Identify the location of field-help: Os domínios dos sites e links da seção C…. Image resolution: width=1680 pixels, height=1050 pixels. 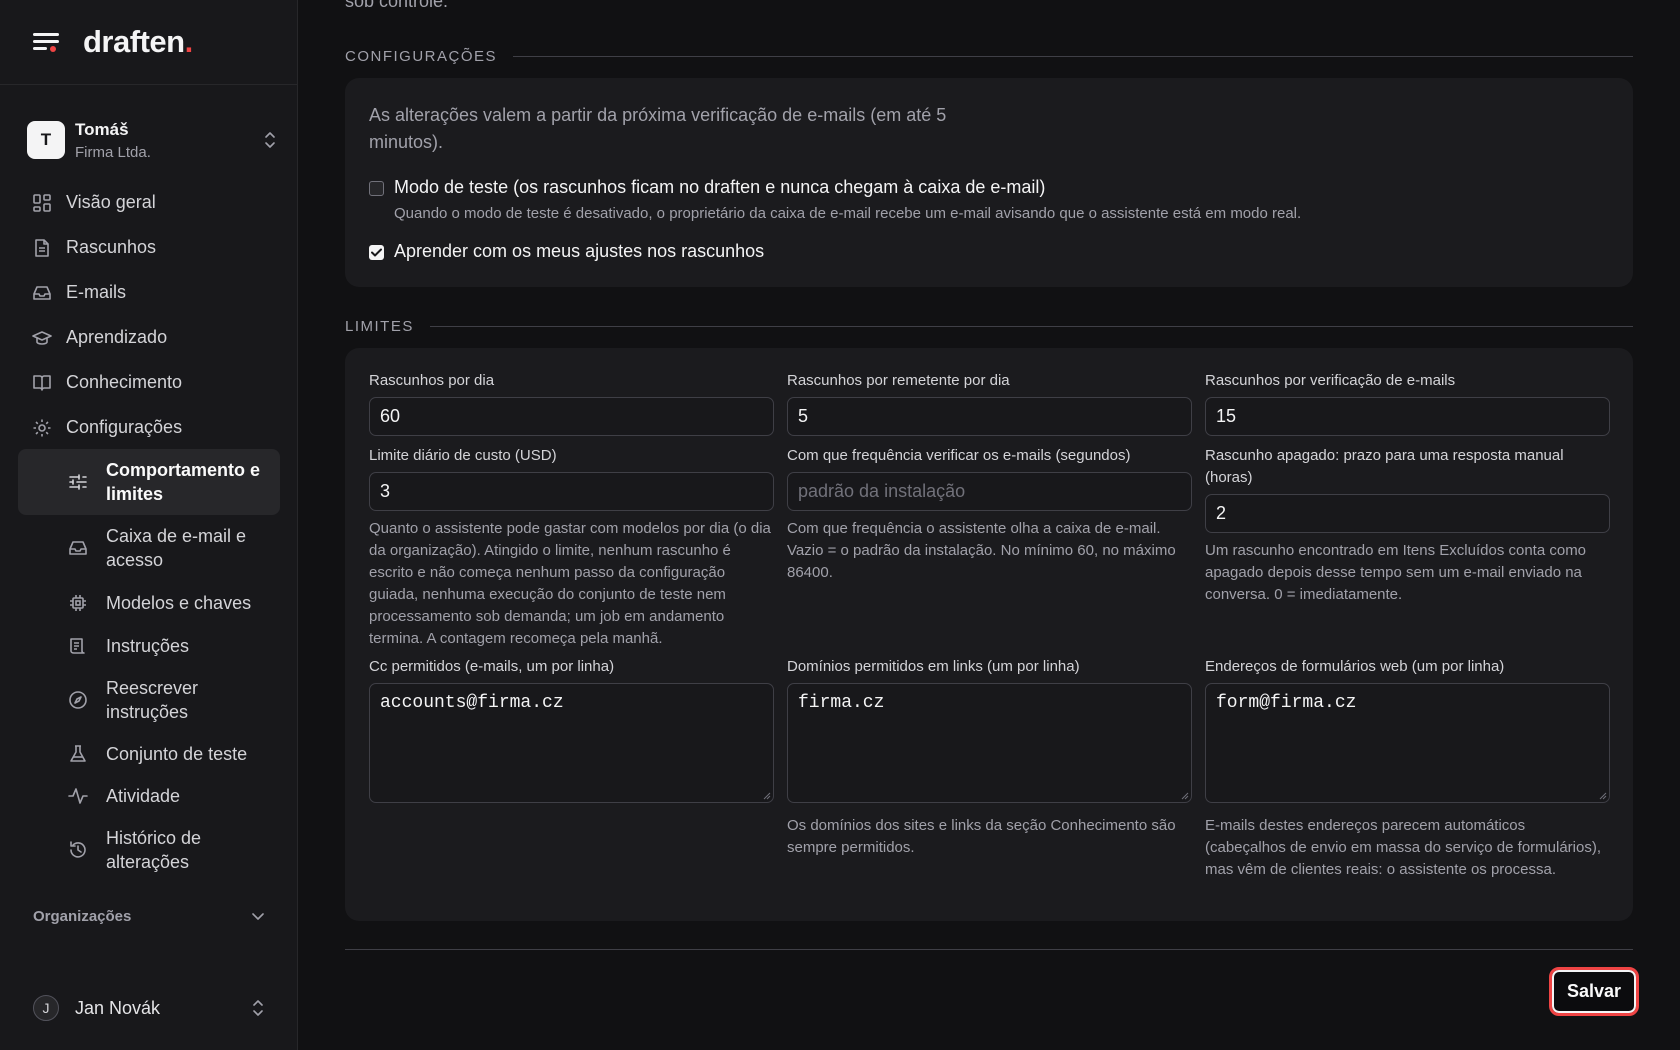
(981, 836).